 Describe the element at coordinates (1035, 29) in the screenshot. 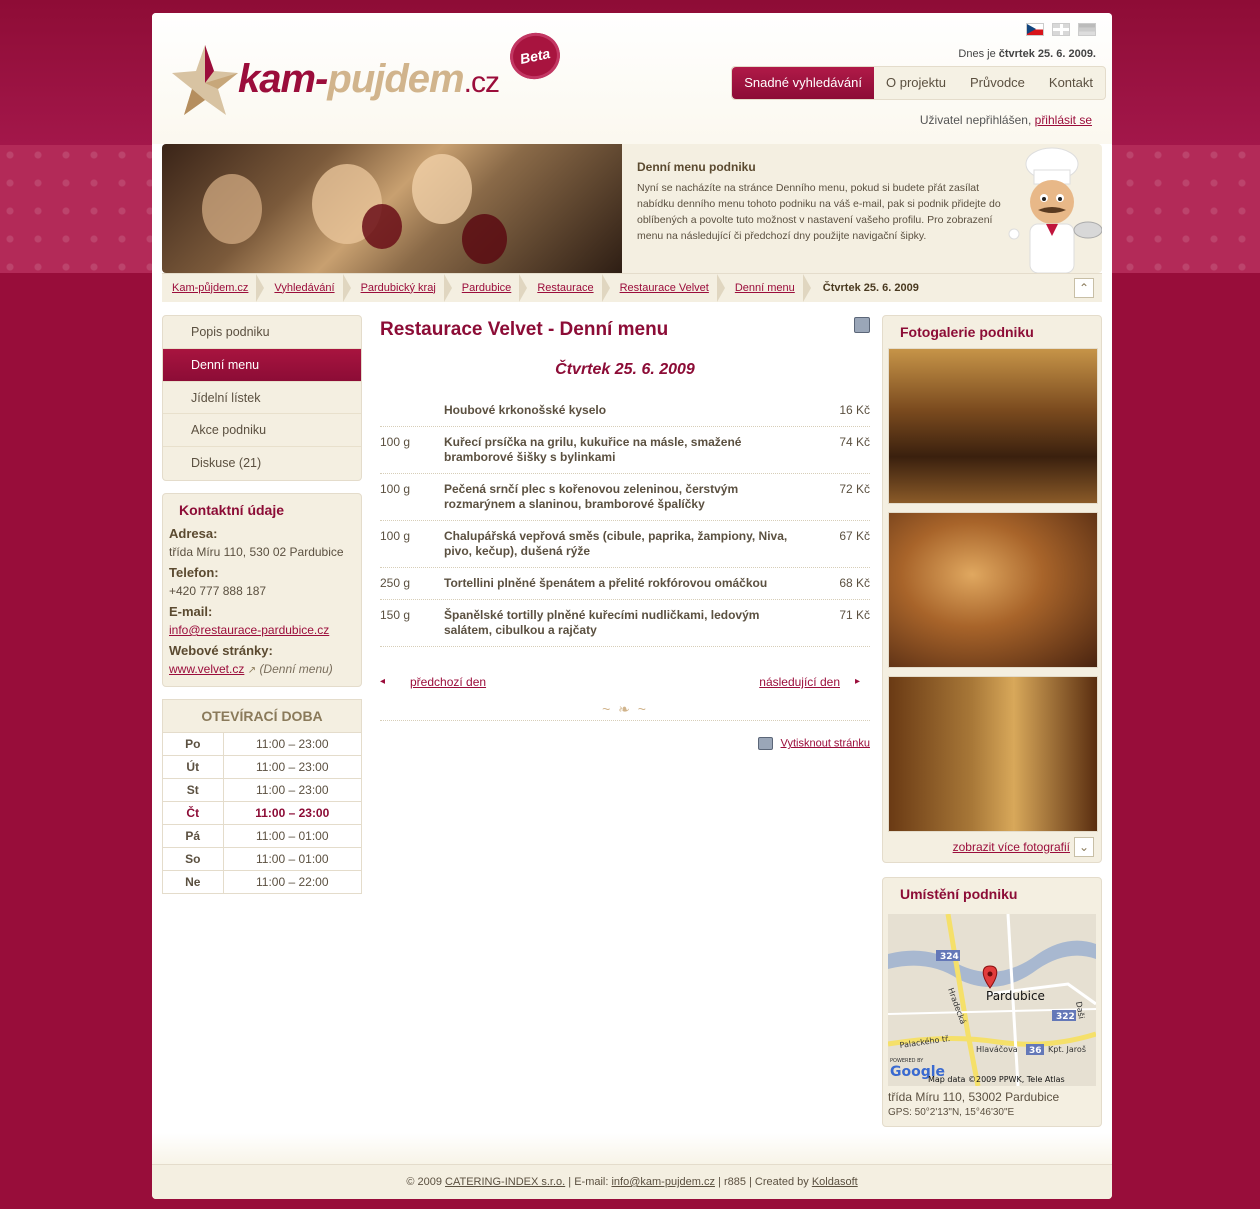

I see `flag-cz-icon` at that location.